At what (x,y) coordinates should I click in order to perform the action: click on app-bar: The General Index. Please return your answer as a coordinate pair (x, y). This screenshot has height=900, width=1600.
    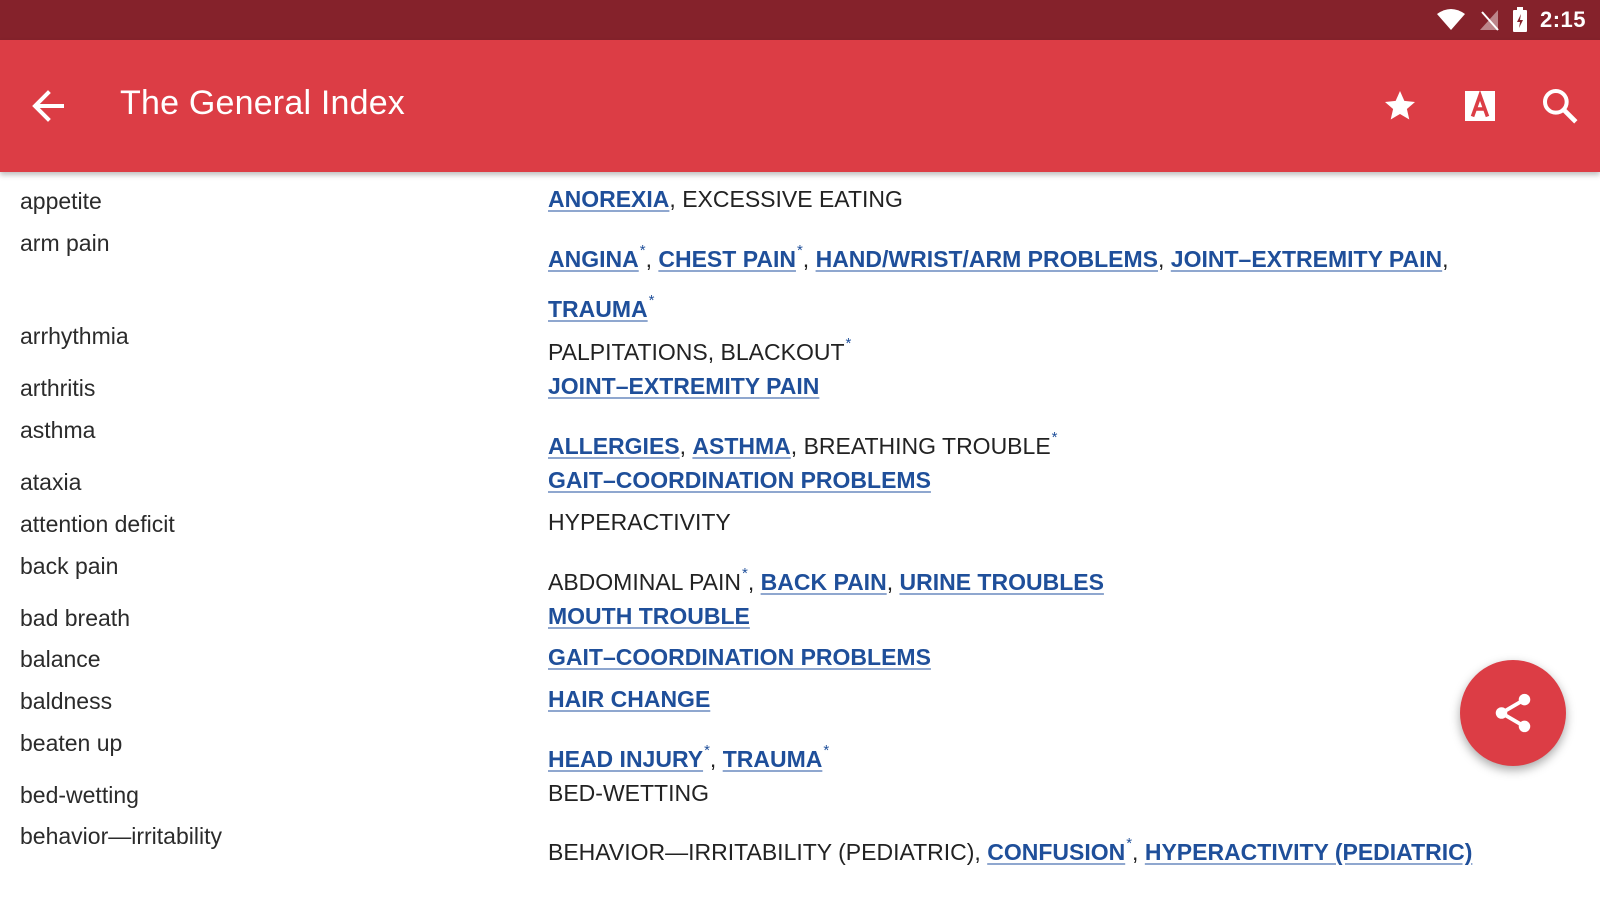
    Looking at the image, I should click on (800, 106).